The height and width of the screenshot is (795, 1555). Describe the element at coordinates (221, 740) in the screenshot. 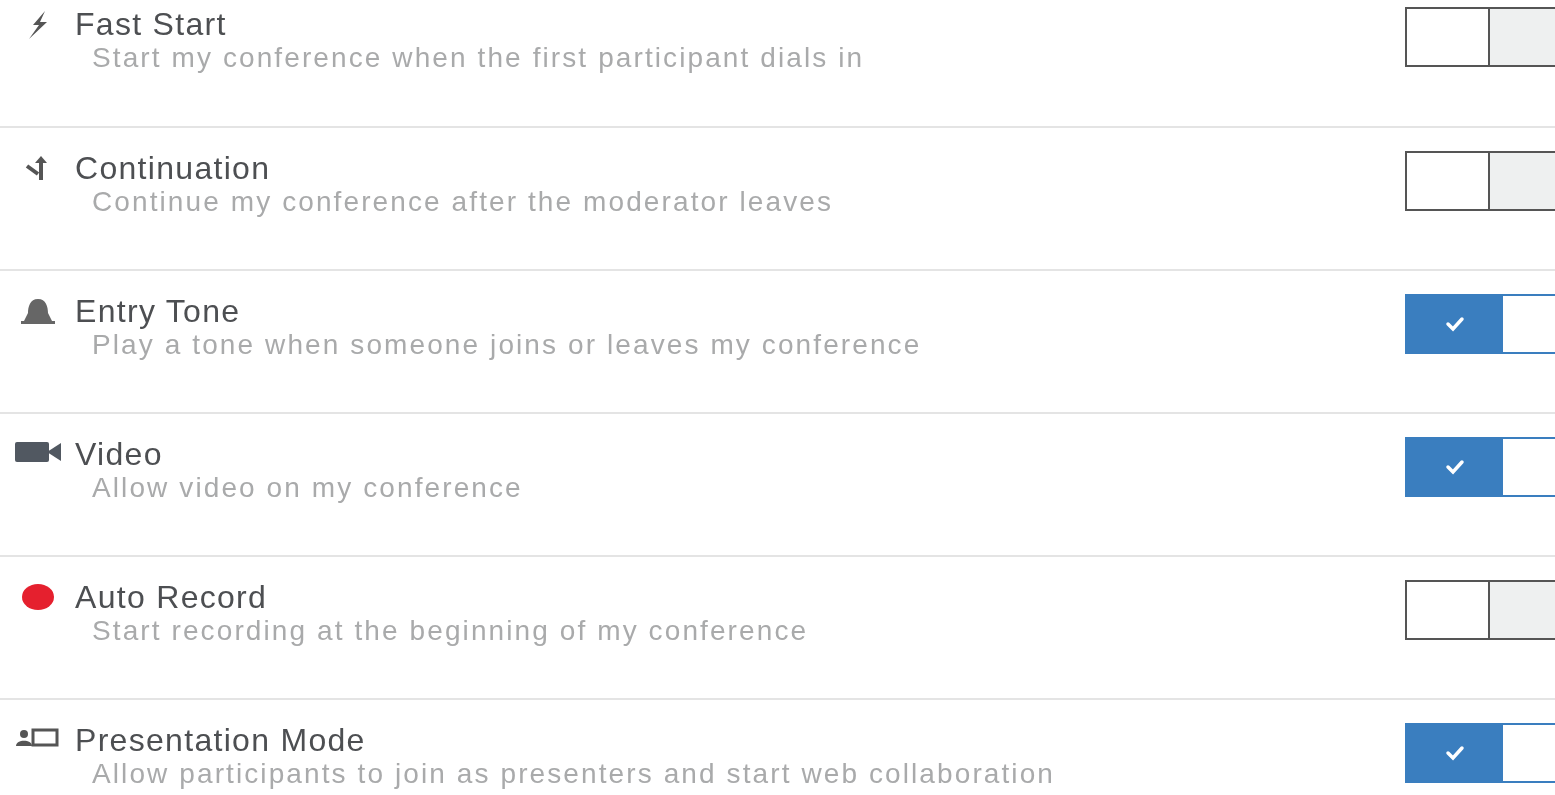

I see `setting-title: Presentation Mode` at that location.